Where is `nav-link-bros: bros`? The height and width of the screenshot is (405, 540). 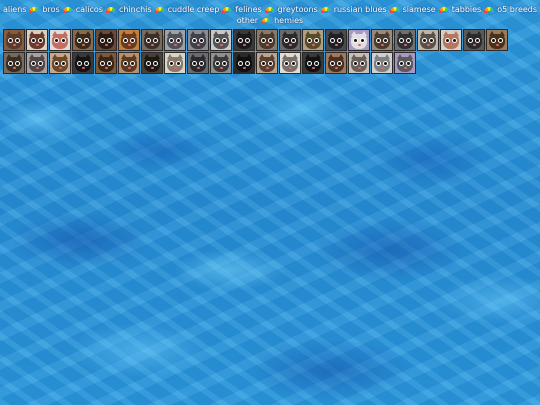
nav-link-bros: bros is located at coordinates (50, 9).